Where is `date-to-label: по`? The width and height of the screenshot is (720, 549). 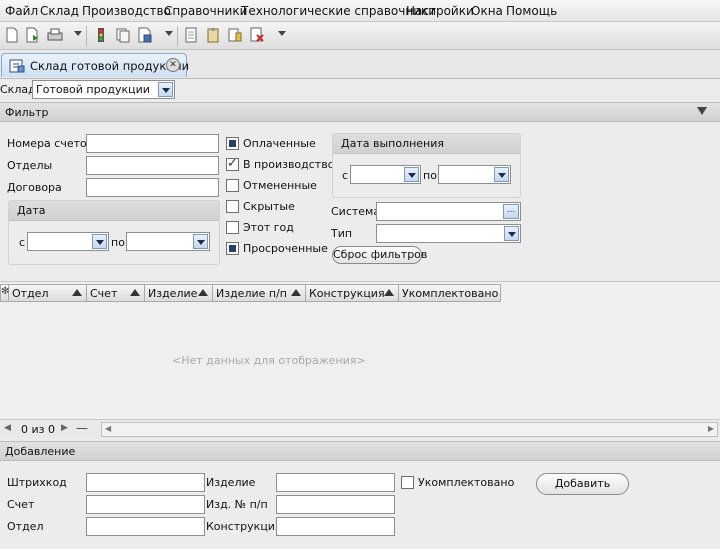 date-to-label: по is located at coordinates (118, 242).